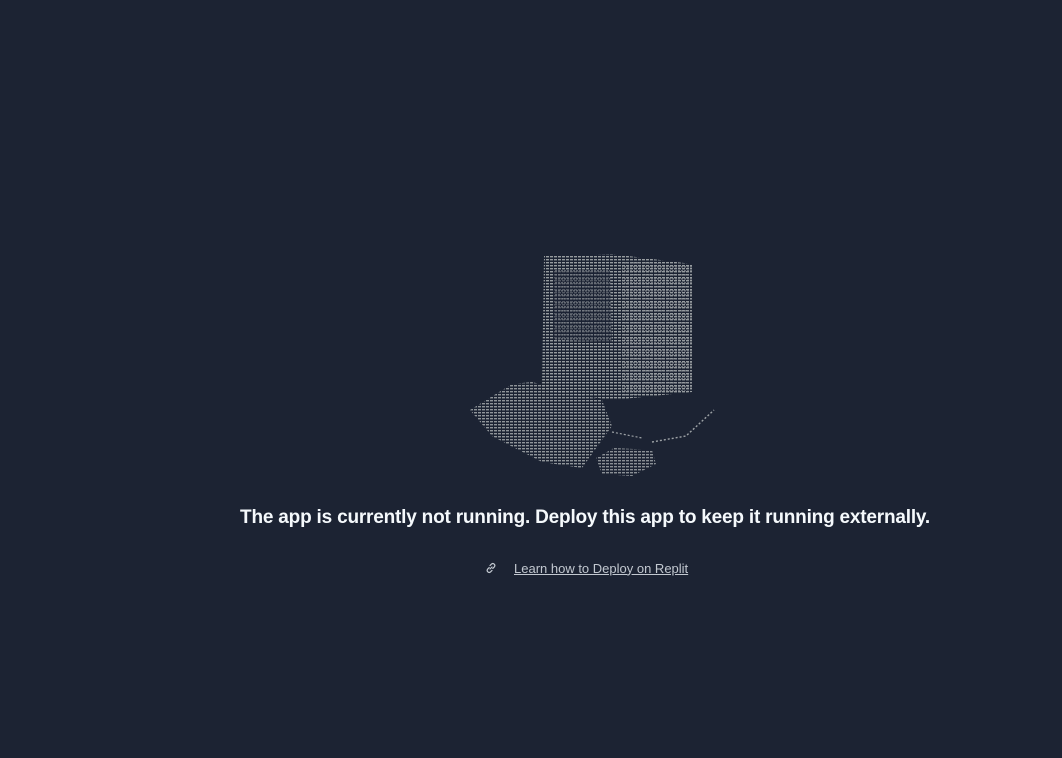 Image resolution: width=1062 pixels, height=758 pixels. I want to click on learn-deploy-row: Learn how to Deploy on Replit, so click(586, 568).